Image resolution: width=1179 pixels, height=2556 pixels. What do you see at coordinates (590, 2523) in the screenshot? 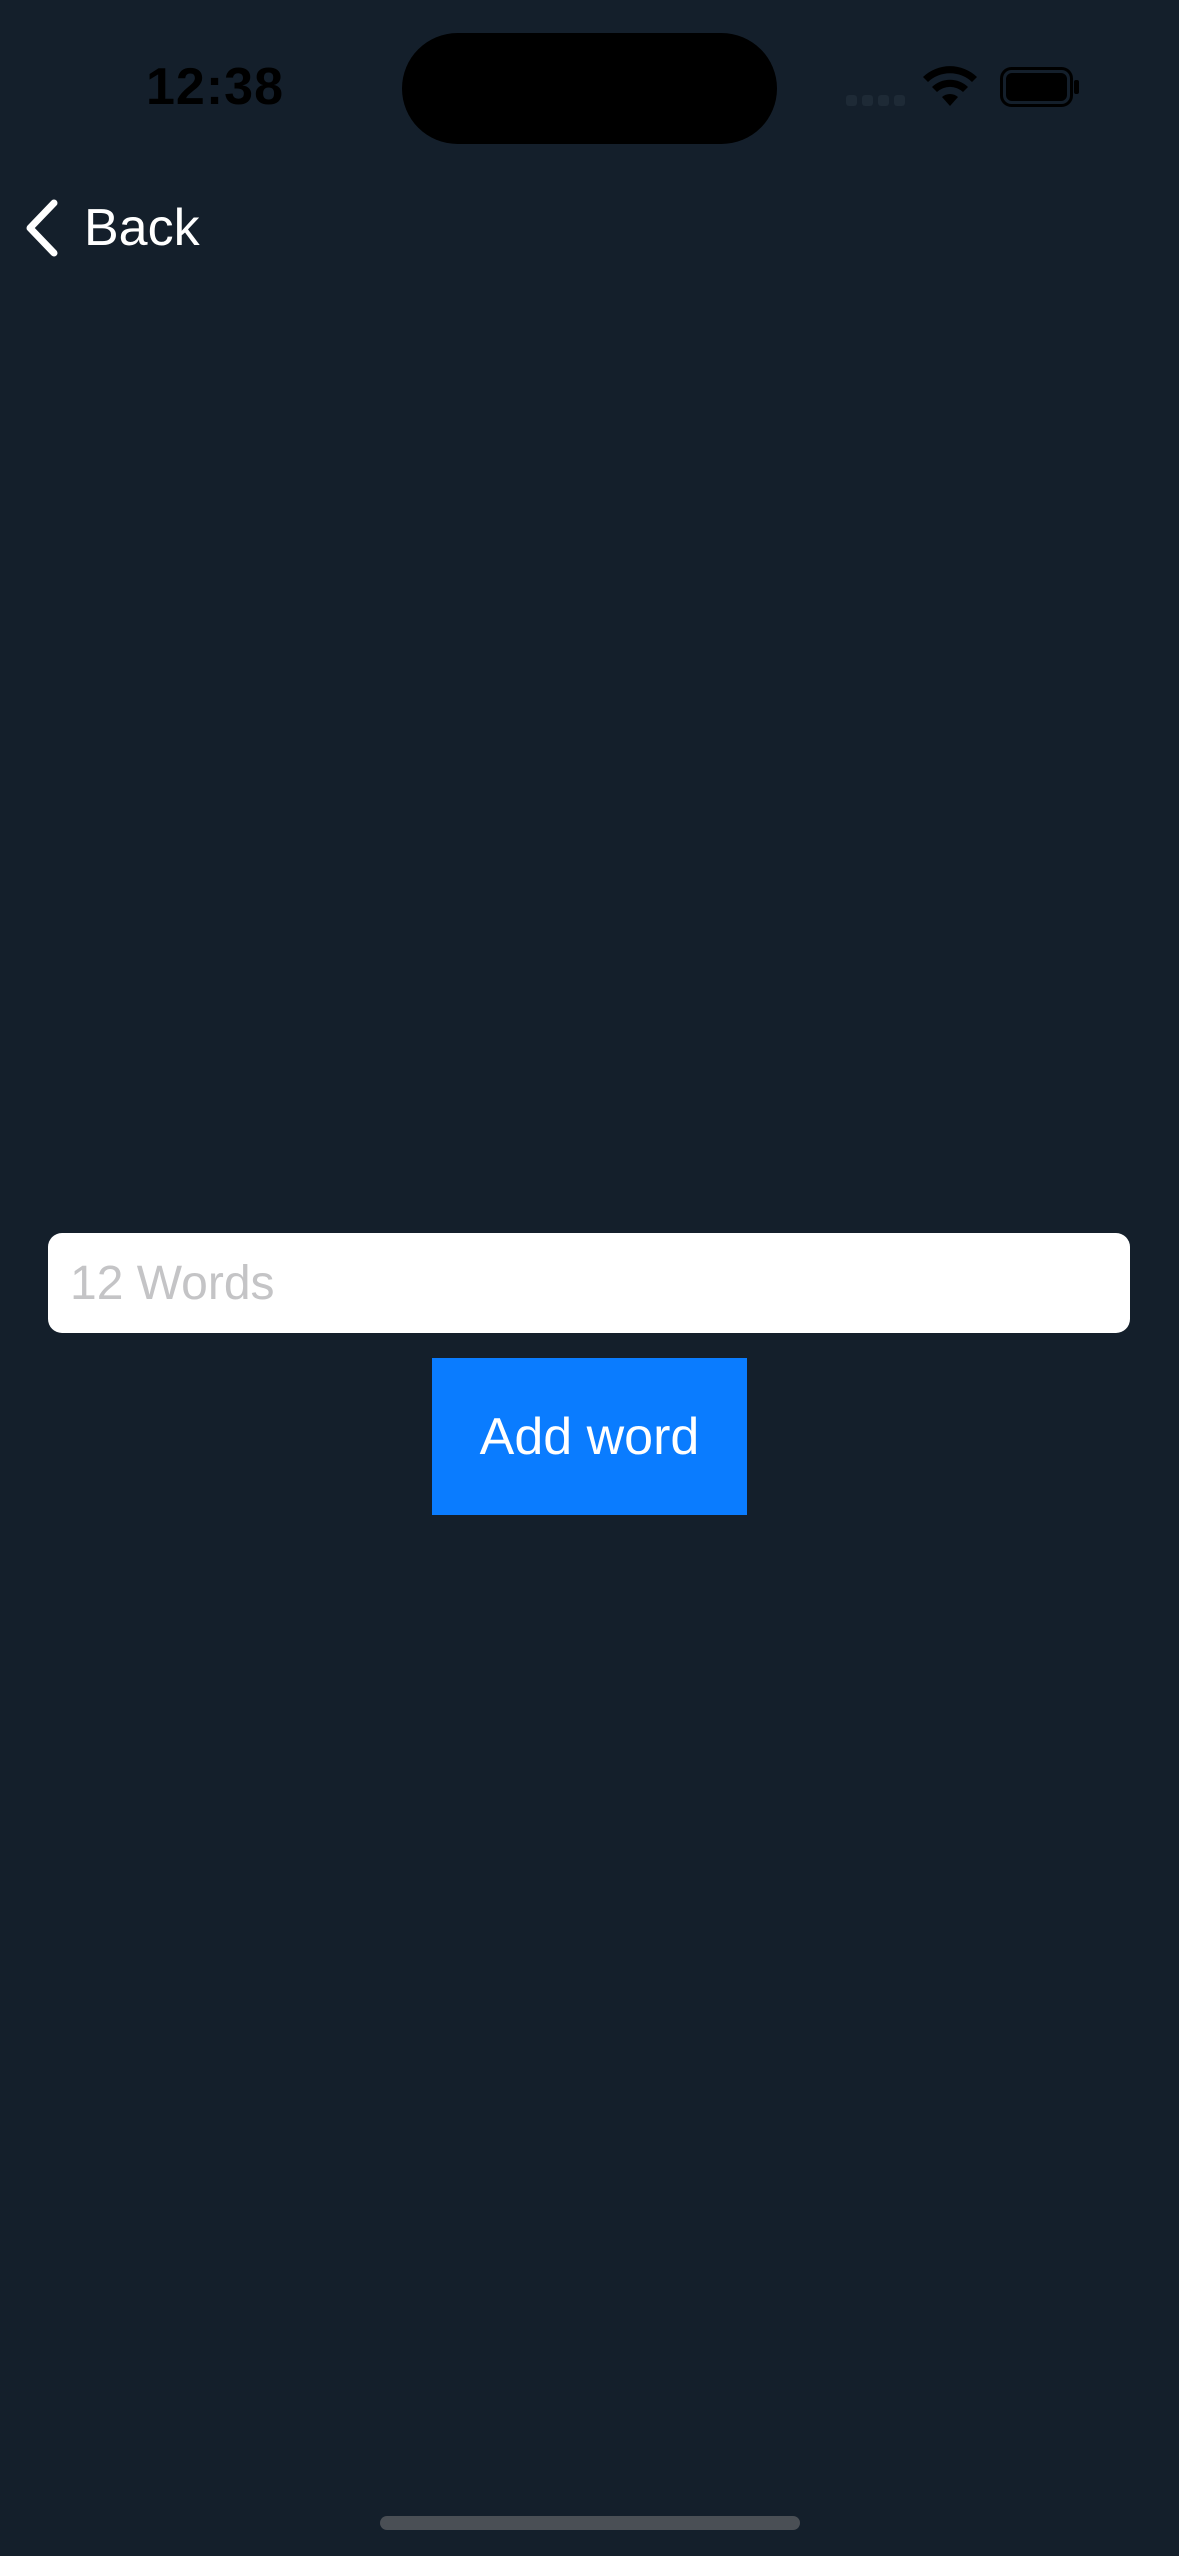
I see `home-indicator` at bounding box center [590, 2523].